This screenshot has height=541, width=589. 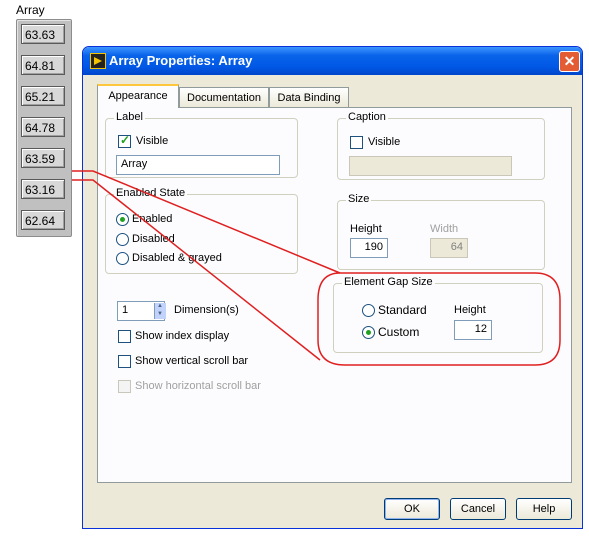 I want to click on help-button: Help, so click(x=544, y=509).